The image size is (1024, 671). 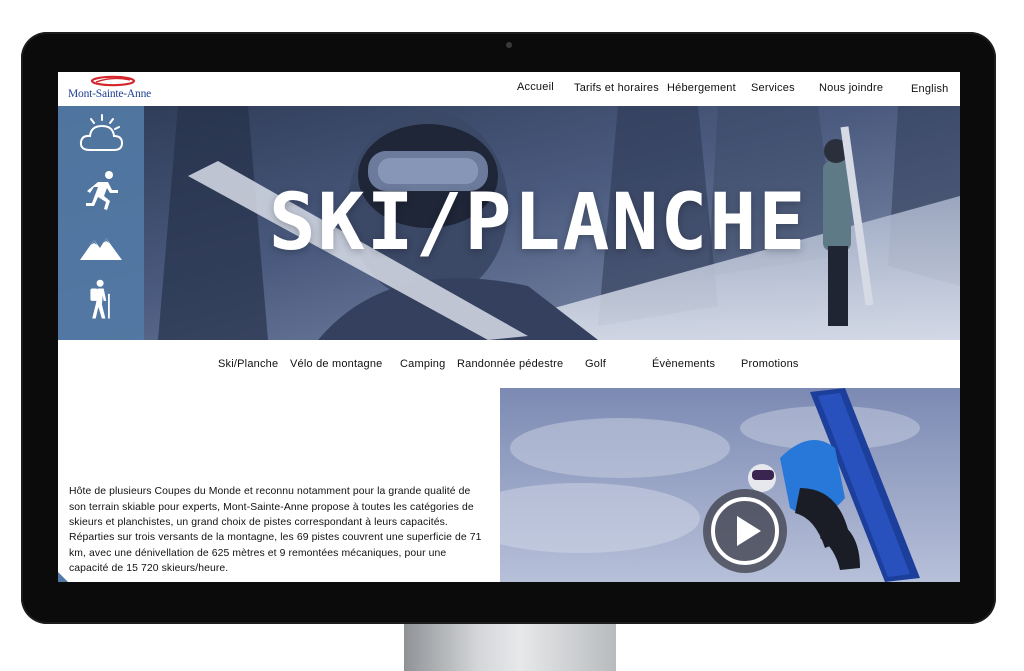 I want to click on nav-english: English, so click(x=929, y=89).